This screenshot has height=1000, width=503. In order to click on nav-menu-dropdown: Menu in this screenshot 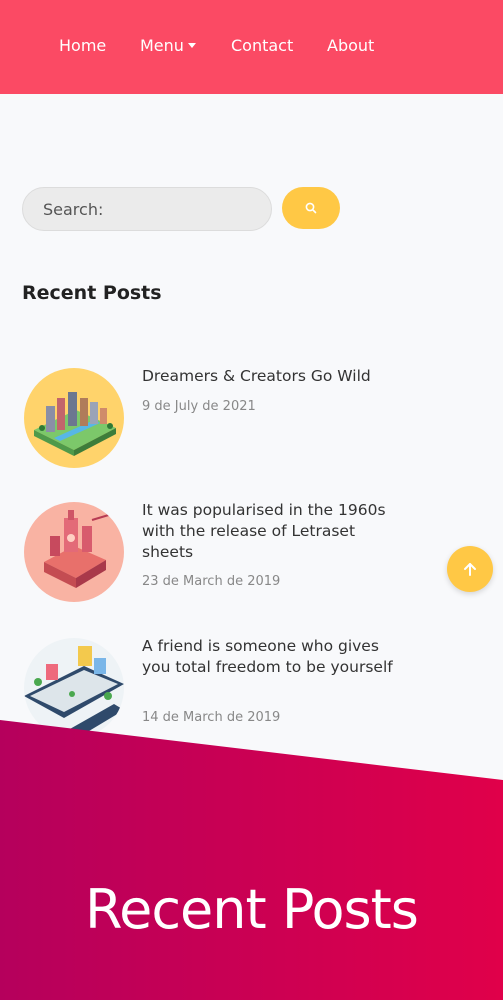, I will do `click(168, 46)`.